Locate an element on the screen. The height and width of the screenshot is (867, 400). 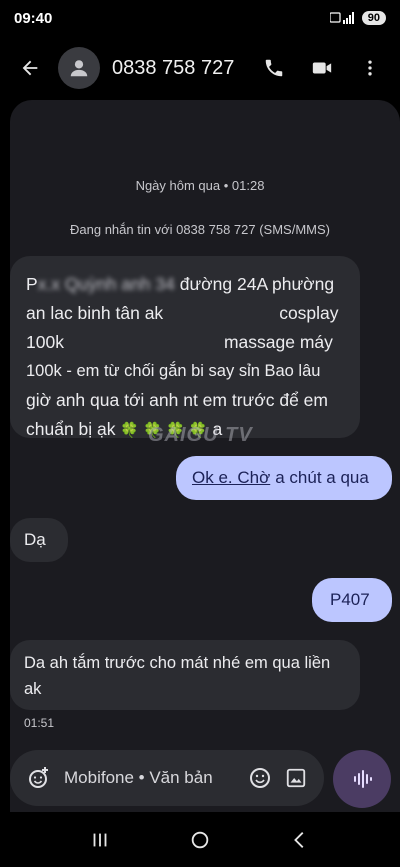
back-arrow-icon is located at coordinates (30, 68).